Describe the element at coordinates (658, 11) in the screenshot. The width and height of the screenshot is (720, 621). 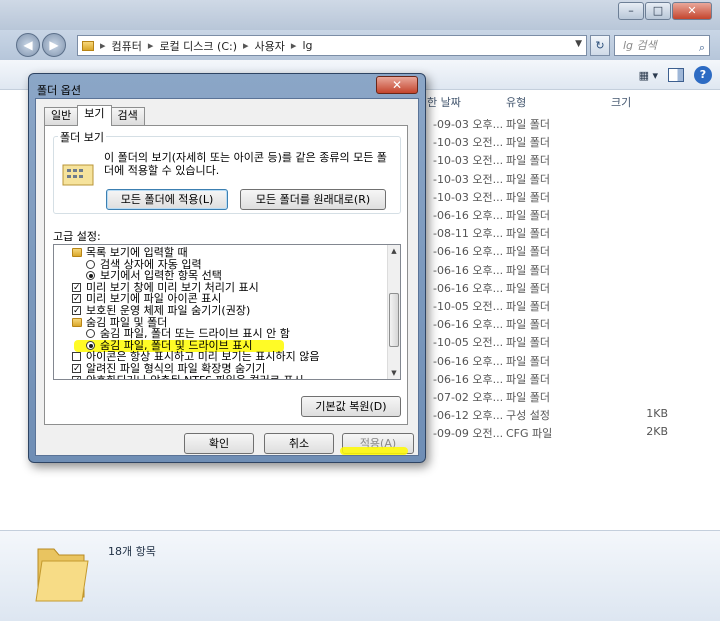
I see `maximize-button: □` at that location.